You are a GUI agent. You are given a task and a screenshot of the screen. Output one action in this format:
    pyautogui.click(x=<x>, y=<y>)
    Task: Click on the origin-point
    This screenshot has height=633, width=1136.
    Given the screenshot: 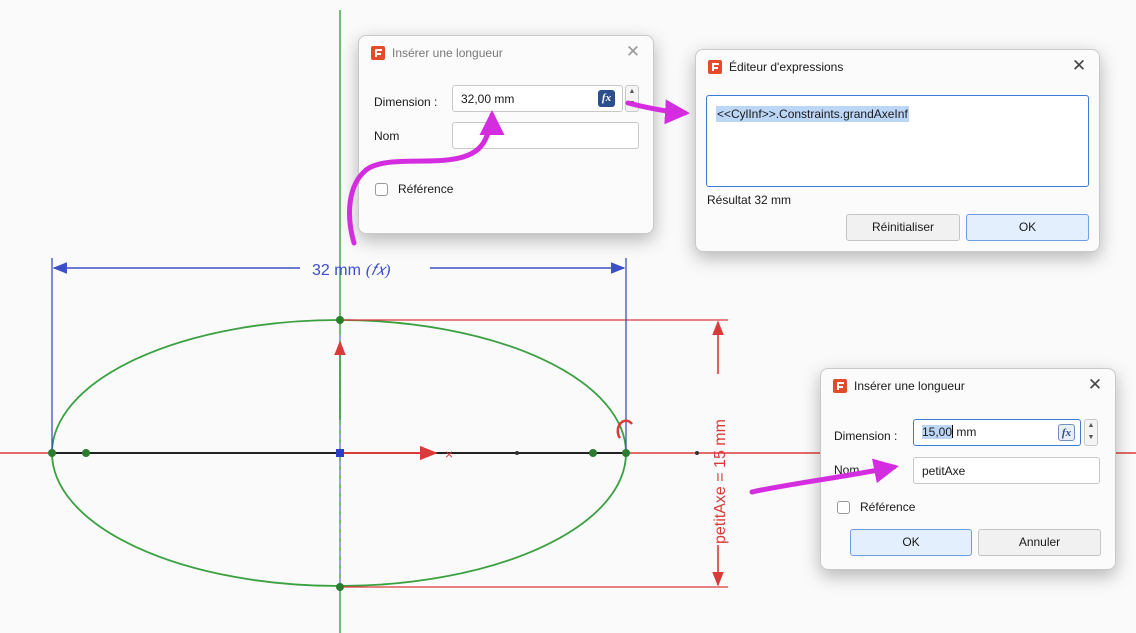 What is the action you would take?
    pyautogui.click(x=340, y=453)
    